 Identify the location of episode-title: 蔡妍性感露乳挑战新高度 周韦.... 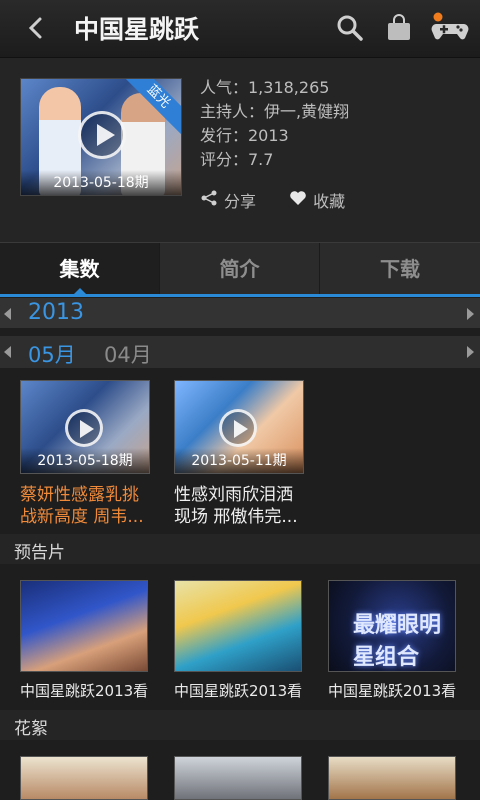
(85, 506).